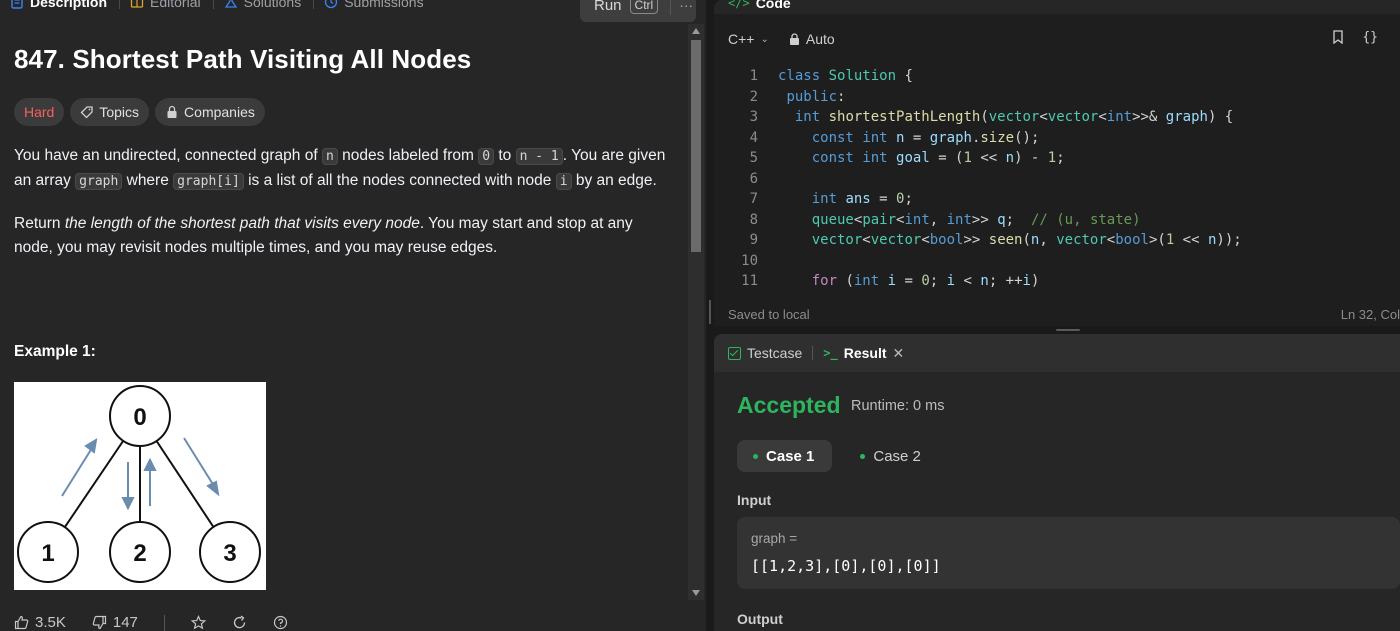 Image resolution: width=1400 pixels, height=631 pixels. I want to click on inline-code: n, so click(329, 156).